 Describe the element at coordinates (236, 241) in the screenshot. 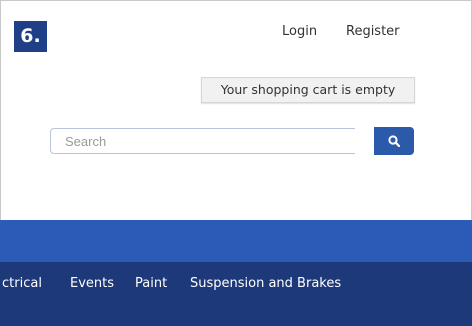

I see `header-blue-band` at that location.